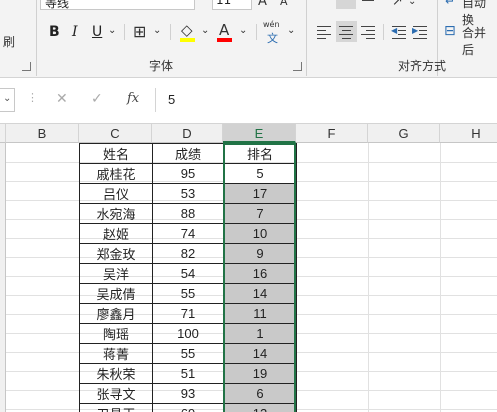 This screenshot has width=497, height=412. I want to click on format-painter-label: 刷, so click(9, 41).